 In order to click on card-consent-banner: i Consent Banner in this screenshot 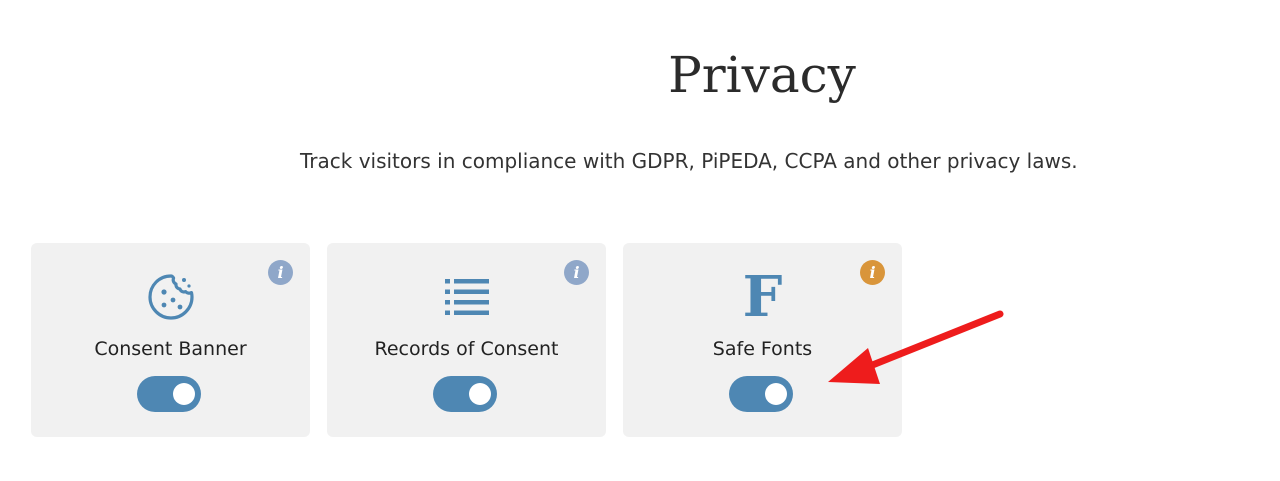, I will do `click(170, 340)`.